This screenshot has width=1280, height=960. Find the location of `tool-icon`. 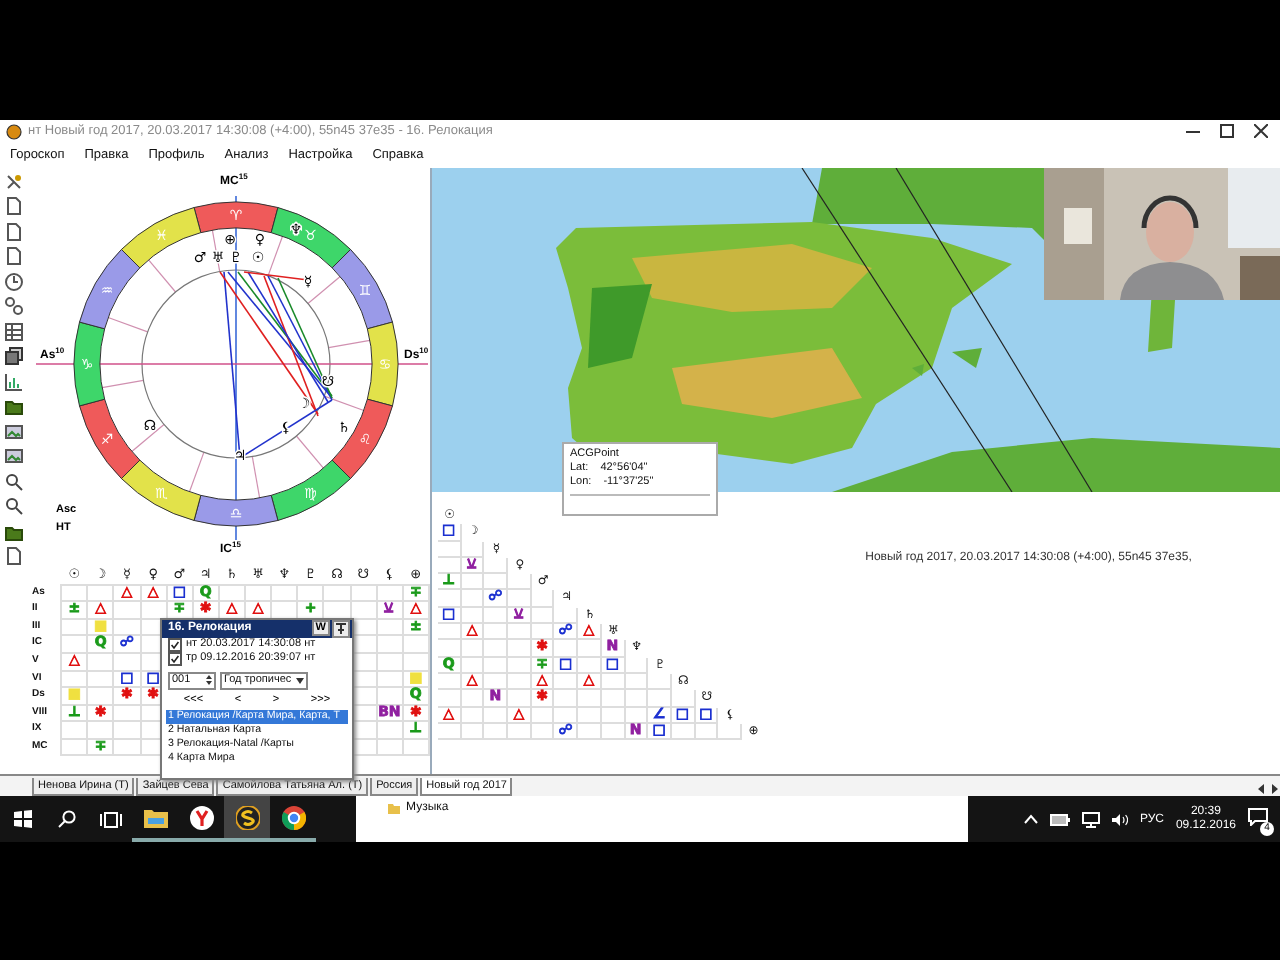

tool-icon is located at coordinates (14, 181).